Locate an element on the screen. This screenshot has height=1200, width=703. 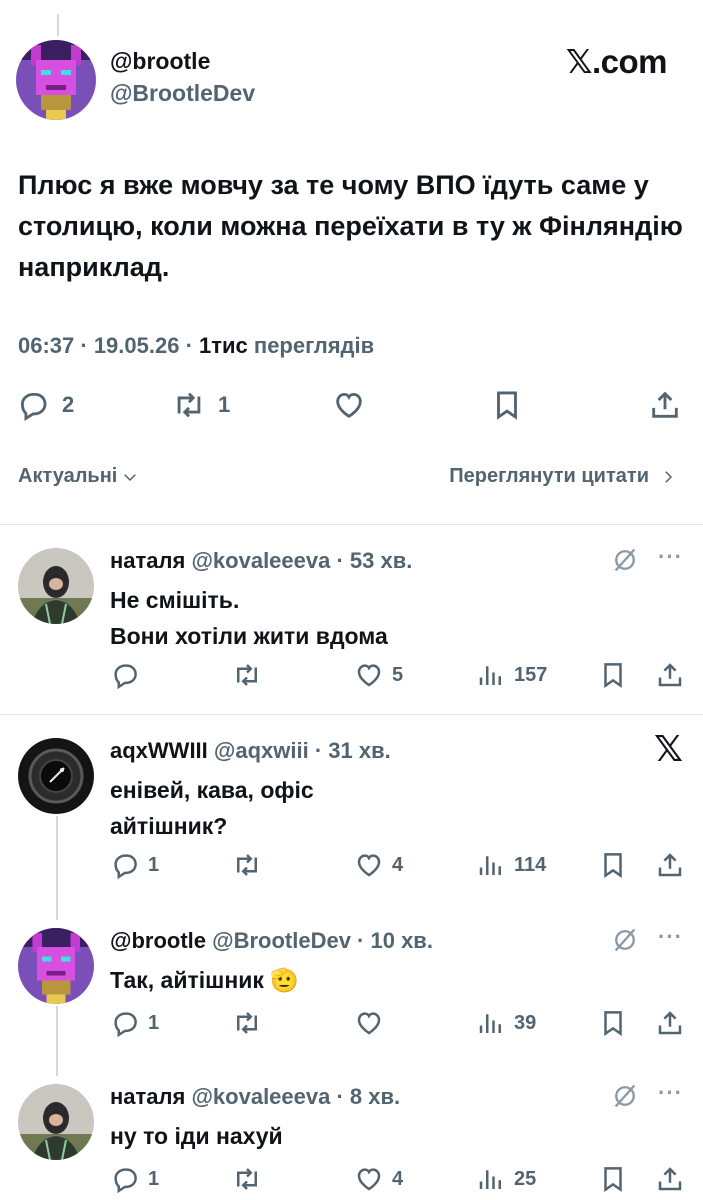
views-button: 39 is located at coordinates (506, 1023).